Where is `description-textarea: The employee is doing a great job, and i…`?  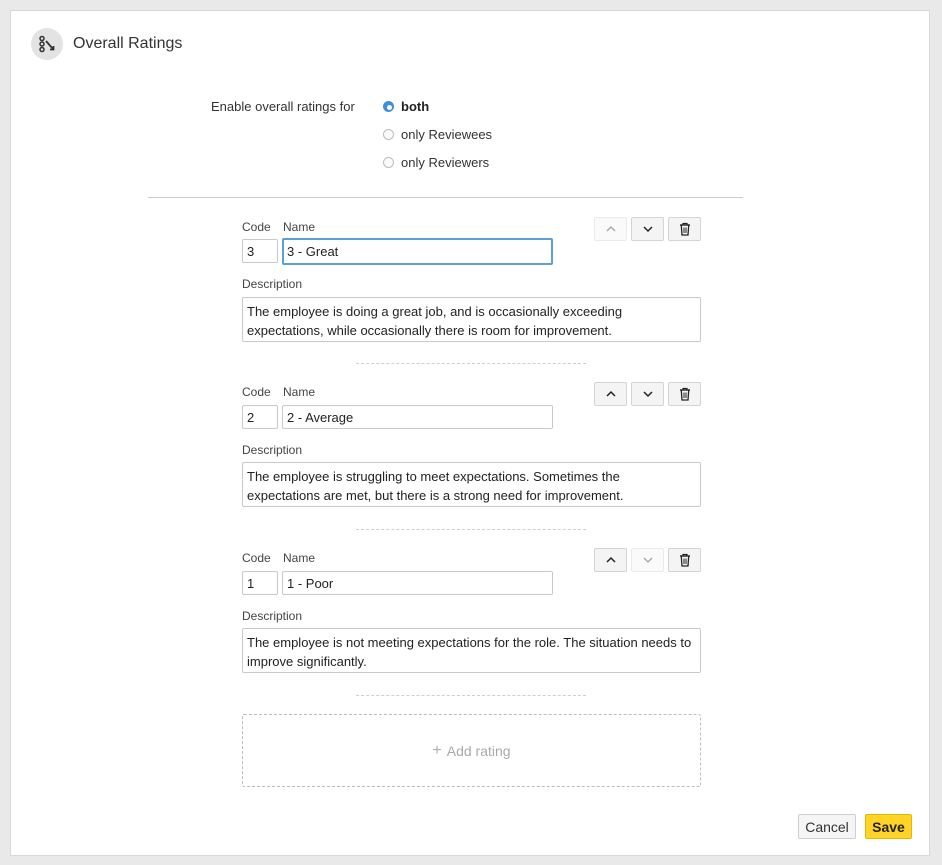
description-textarea: The employee is doing a great job, and i… is located at coordinates (471, 319).